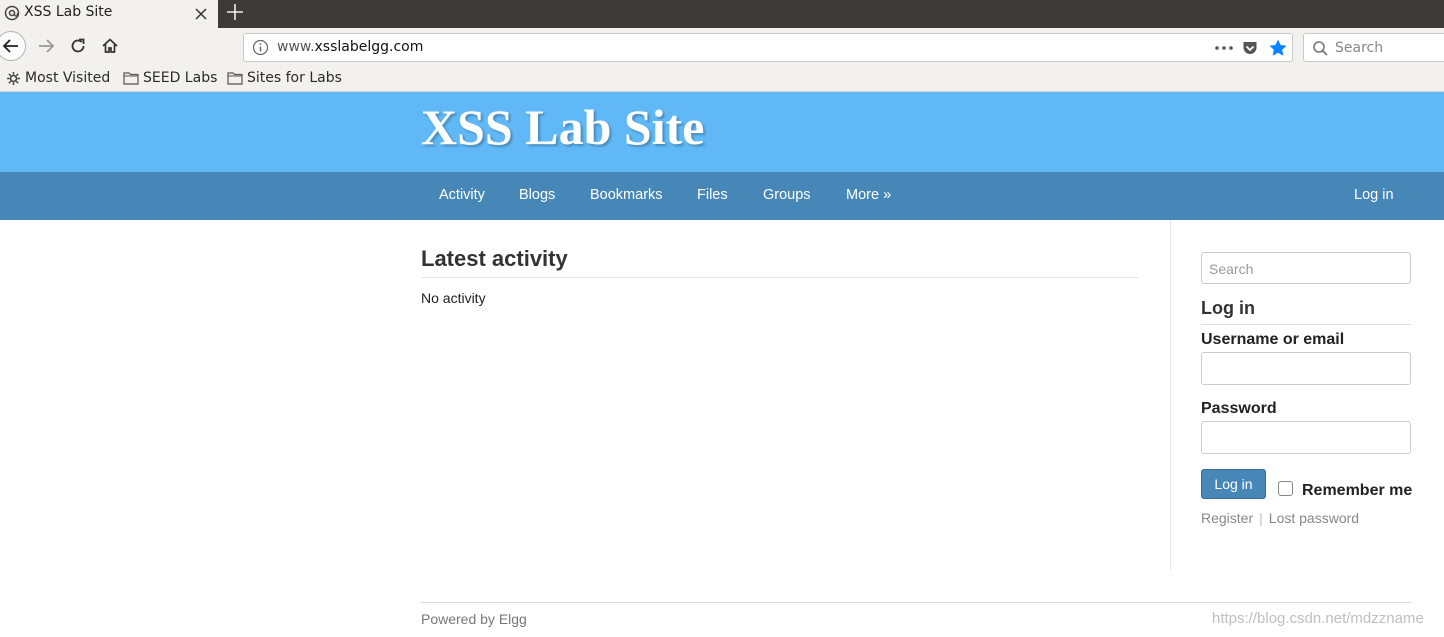 This screenshot has height=637, width=1444. Describe the element at coordinates (562, 127) in the screenshot. I see `site-title: XSS Lab Site` at that location.